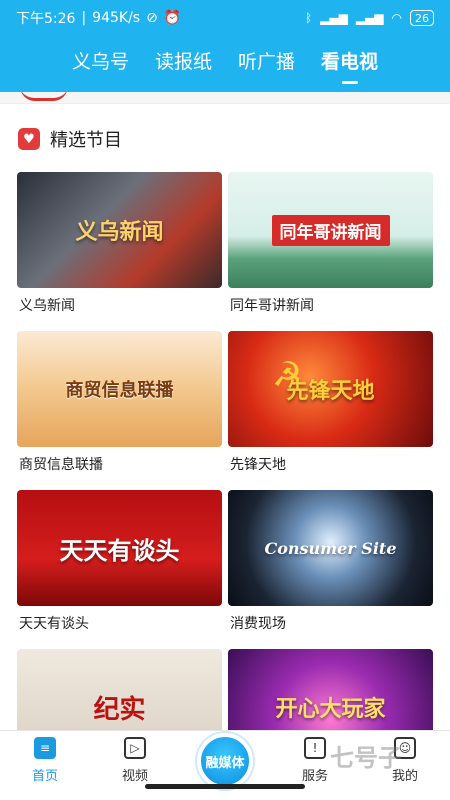 Image resolution: width=450 pixels, height=800 pixels. I want to click on program-thumbnail: 开心大玩家, so click(330, 689).